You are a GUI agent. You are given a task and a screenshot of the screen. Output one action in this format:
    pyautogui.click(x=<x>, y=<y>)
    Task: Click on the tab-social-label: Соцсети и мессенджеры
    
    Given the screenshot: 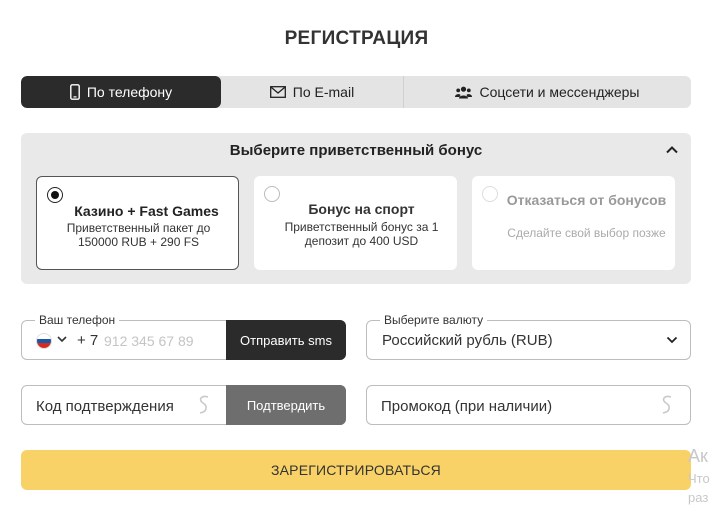 What is the action you would take?
    pyautogui.click(x=559, y=92)
    